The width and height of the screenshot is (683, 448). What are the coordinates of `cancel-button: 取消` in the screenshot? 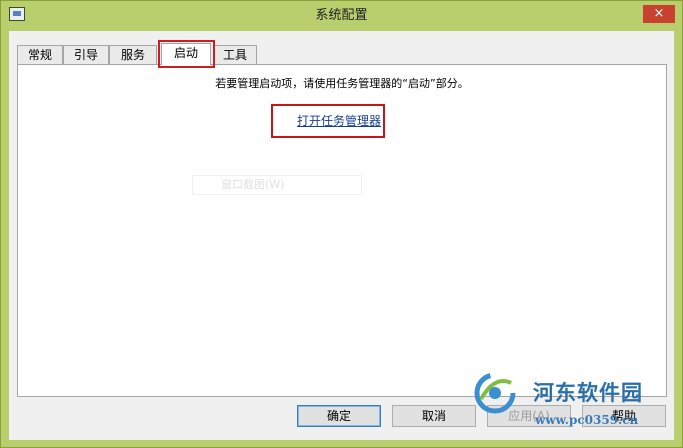 It's located at (434, 416).